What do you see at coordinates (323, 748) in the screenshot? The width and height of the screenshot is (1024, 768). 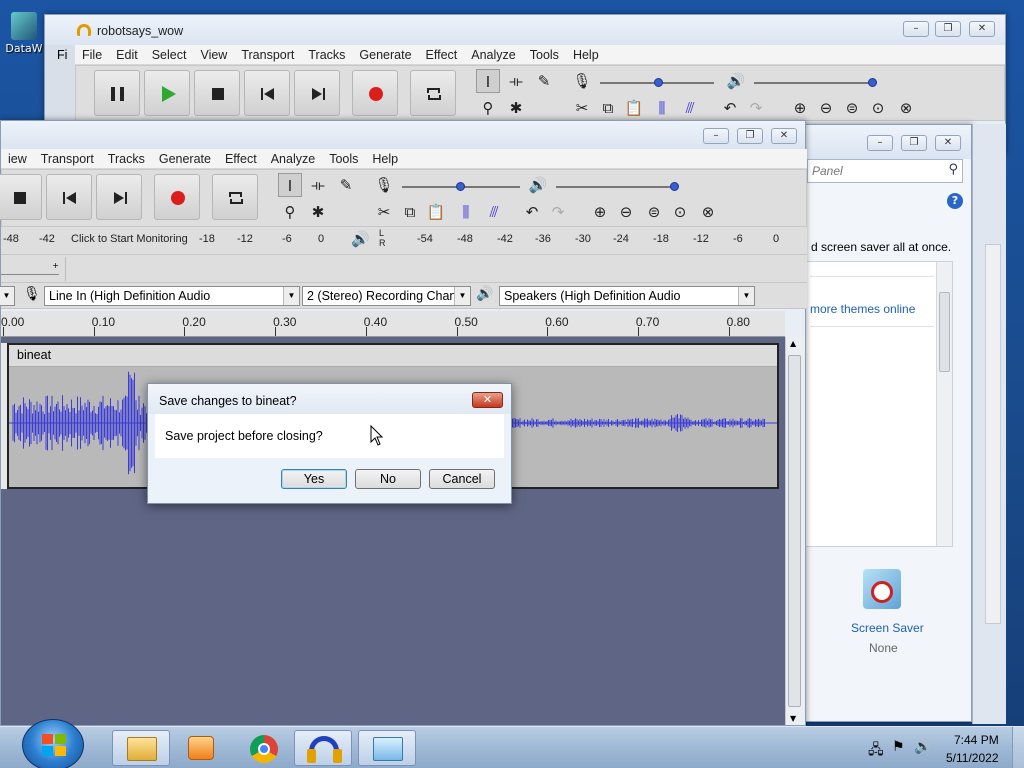 I see `taskbar-audacity` at bounding box center [323, 748].